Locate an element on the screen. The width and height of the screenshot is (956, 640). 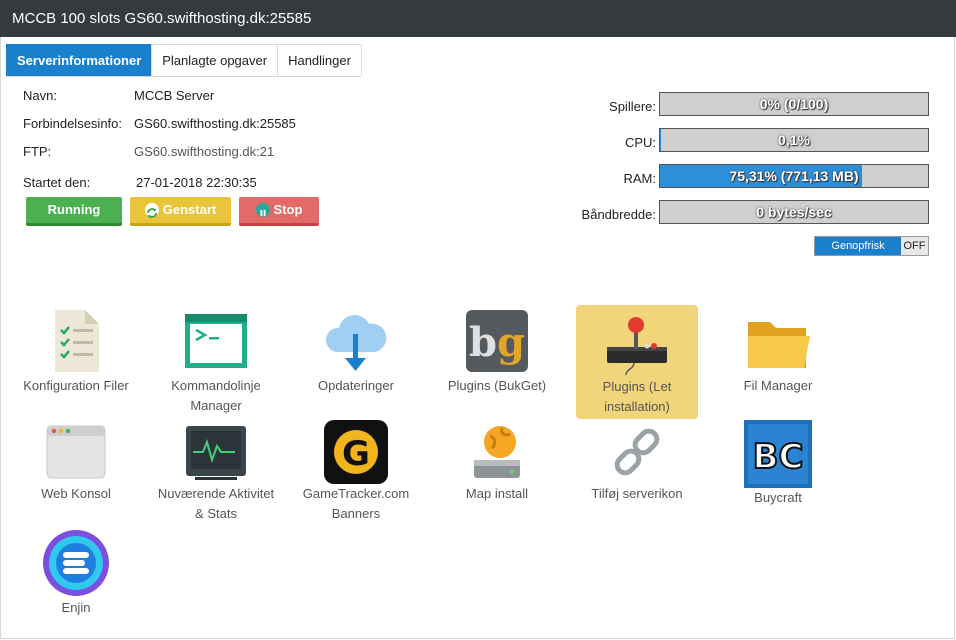
tile-plugins-bukget-label: Plugins (BukGet) is located at coordinates (497, 385).